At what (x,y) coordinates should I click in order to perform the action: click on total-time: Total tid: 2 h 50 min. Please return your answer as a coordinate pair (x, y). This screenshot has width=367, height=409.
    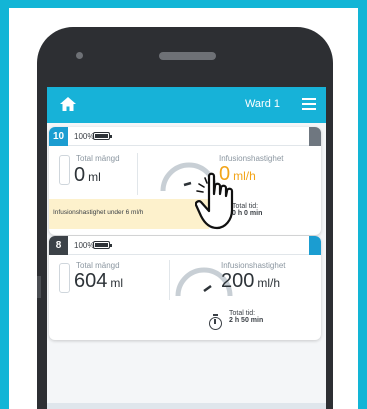
    Looking at the image, I should click on (246, 317).